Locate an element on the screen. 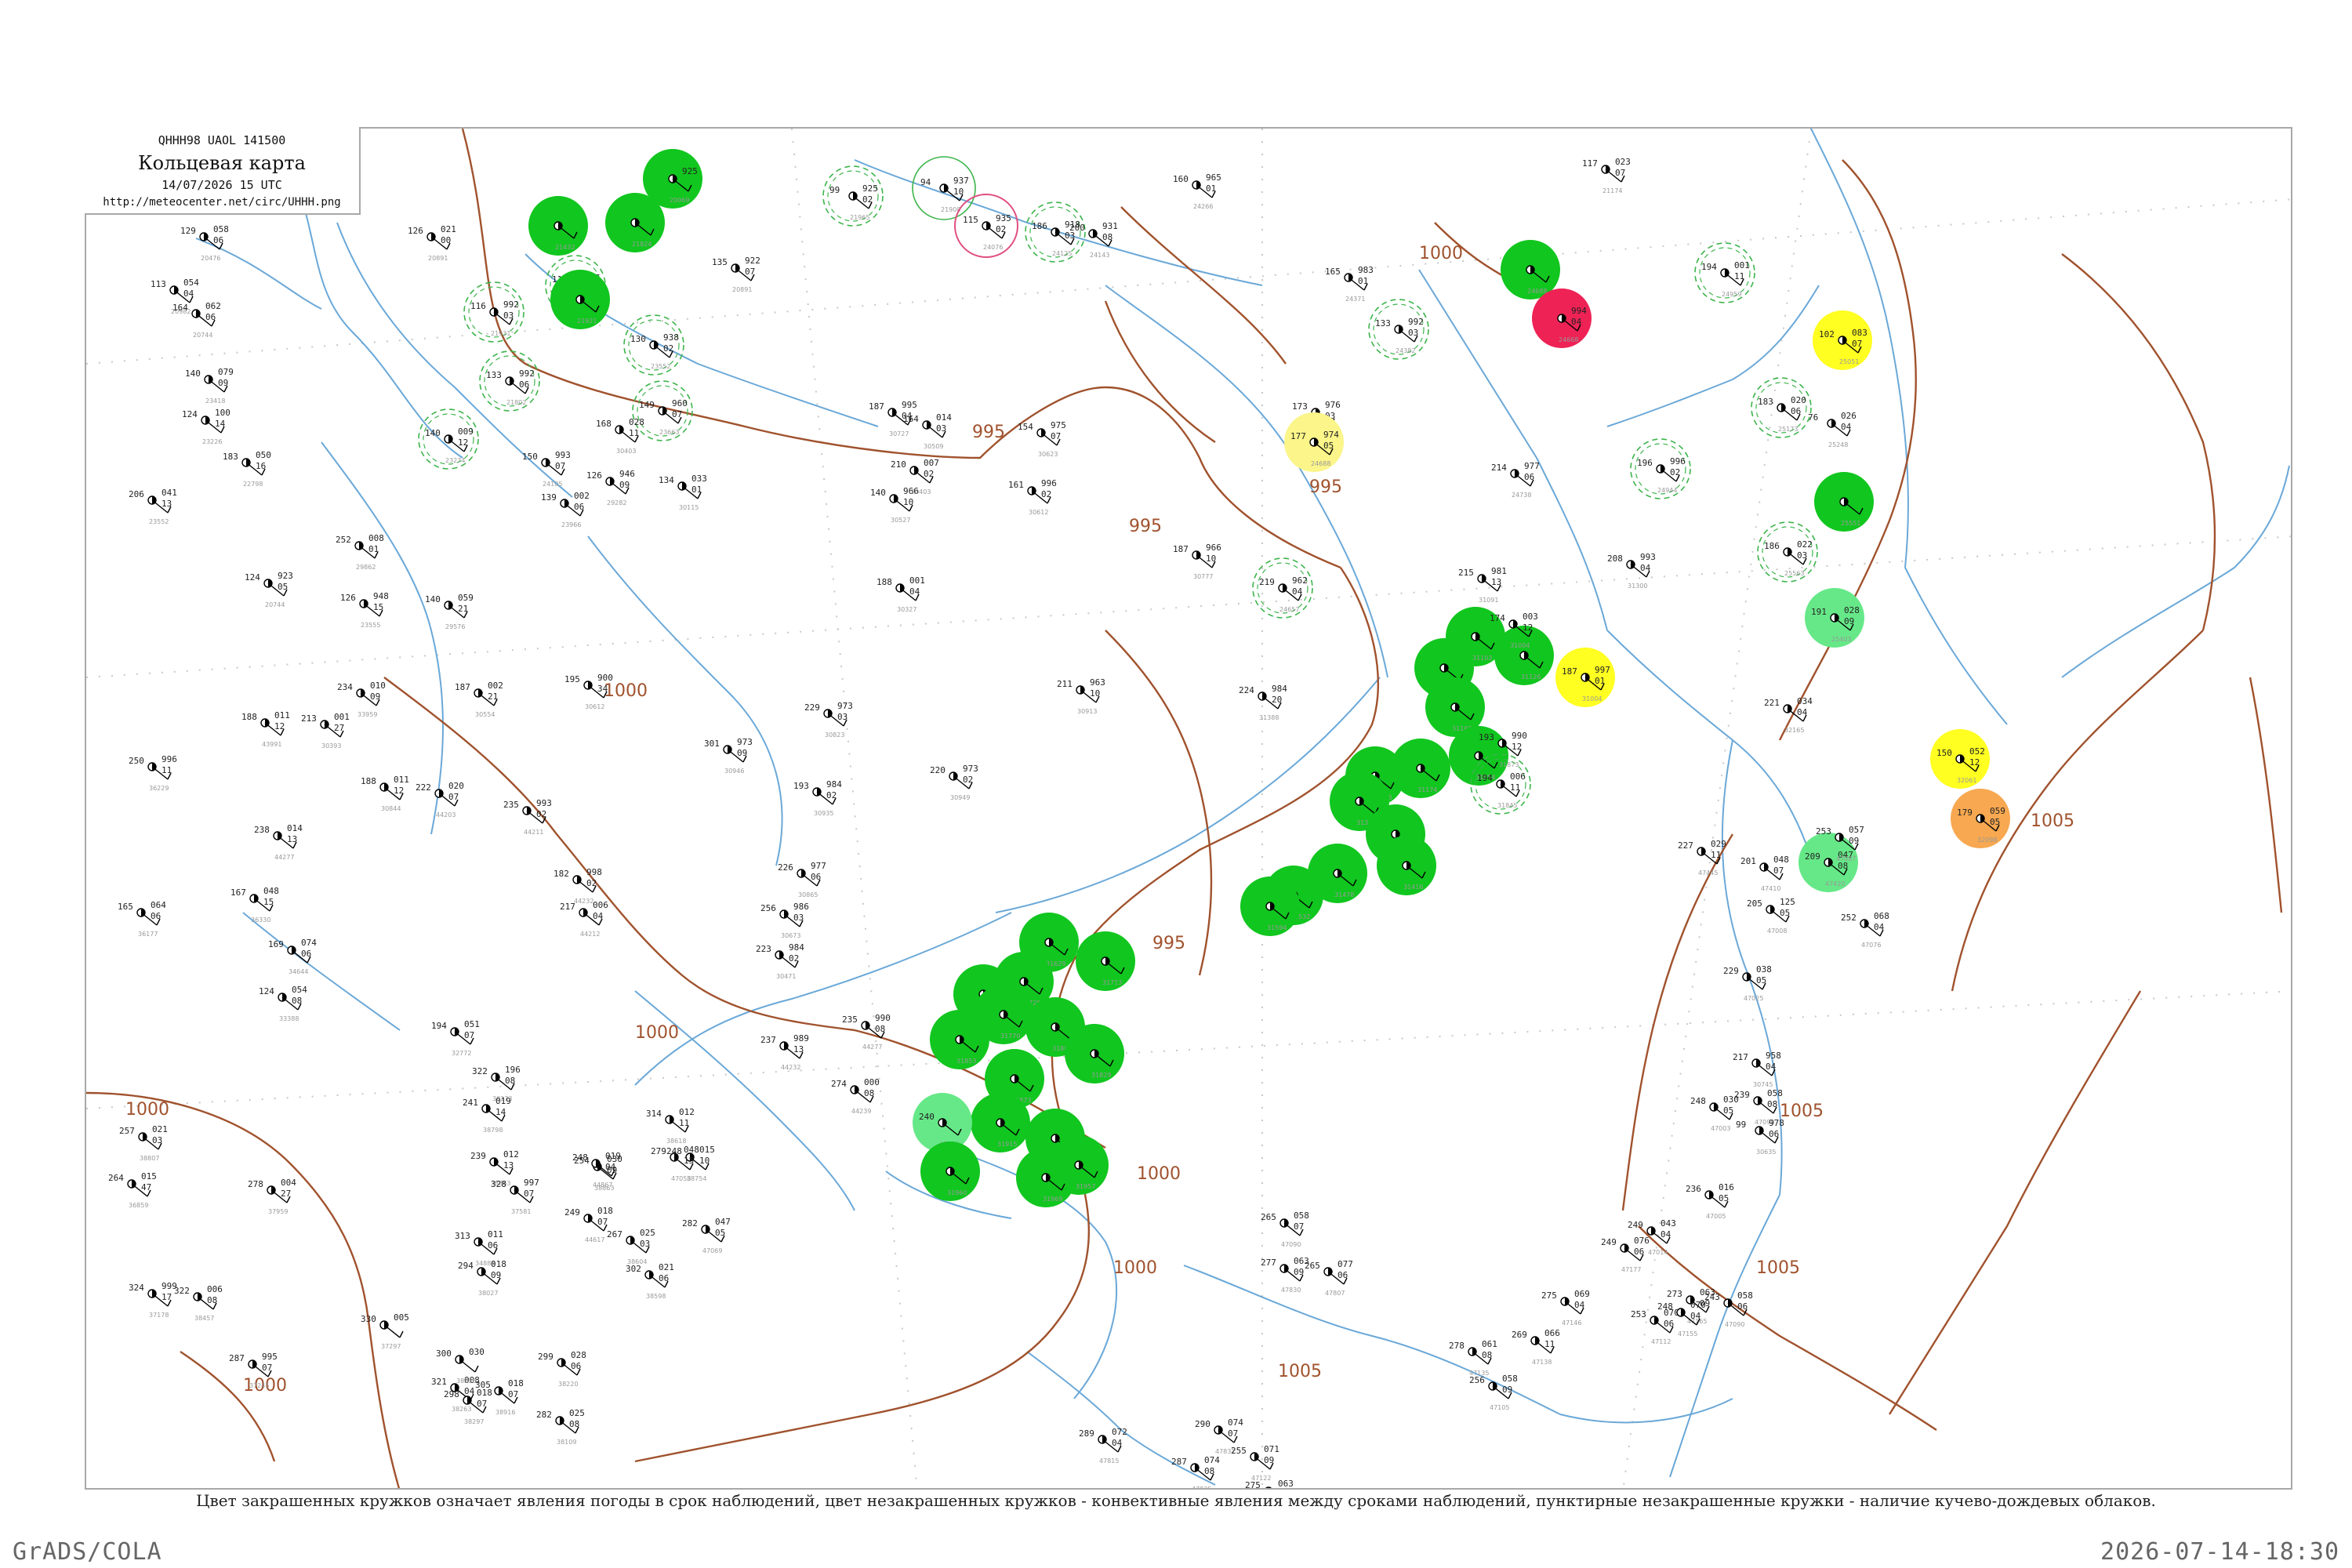 The height and width of the screenshot is (1568, 2352). station-plot: 229 97303 30823 is located at coordinates (828, 720).